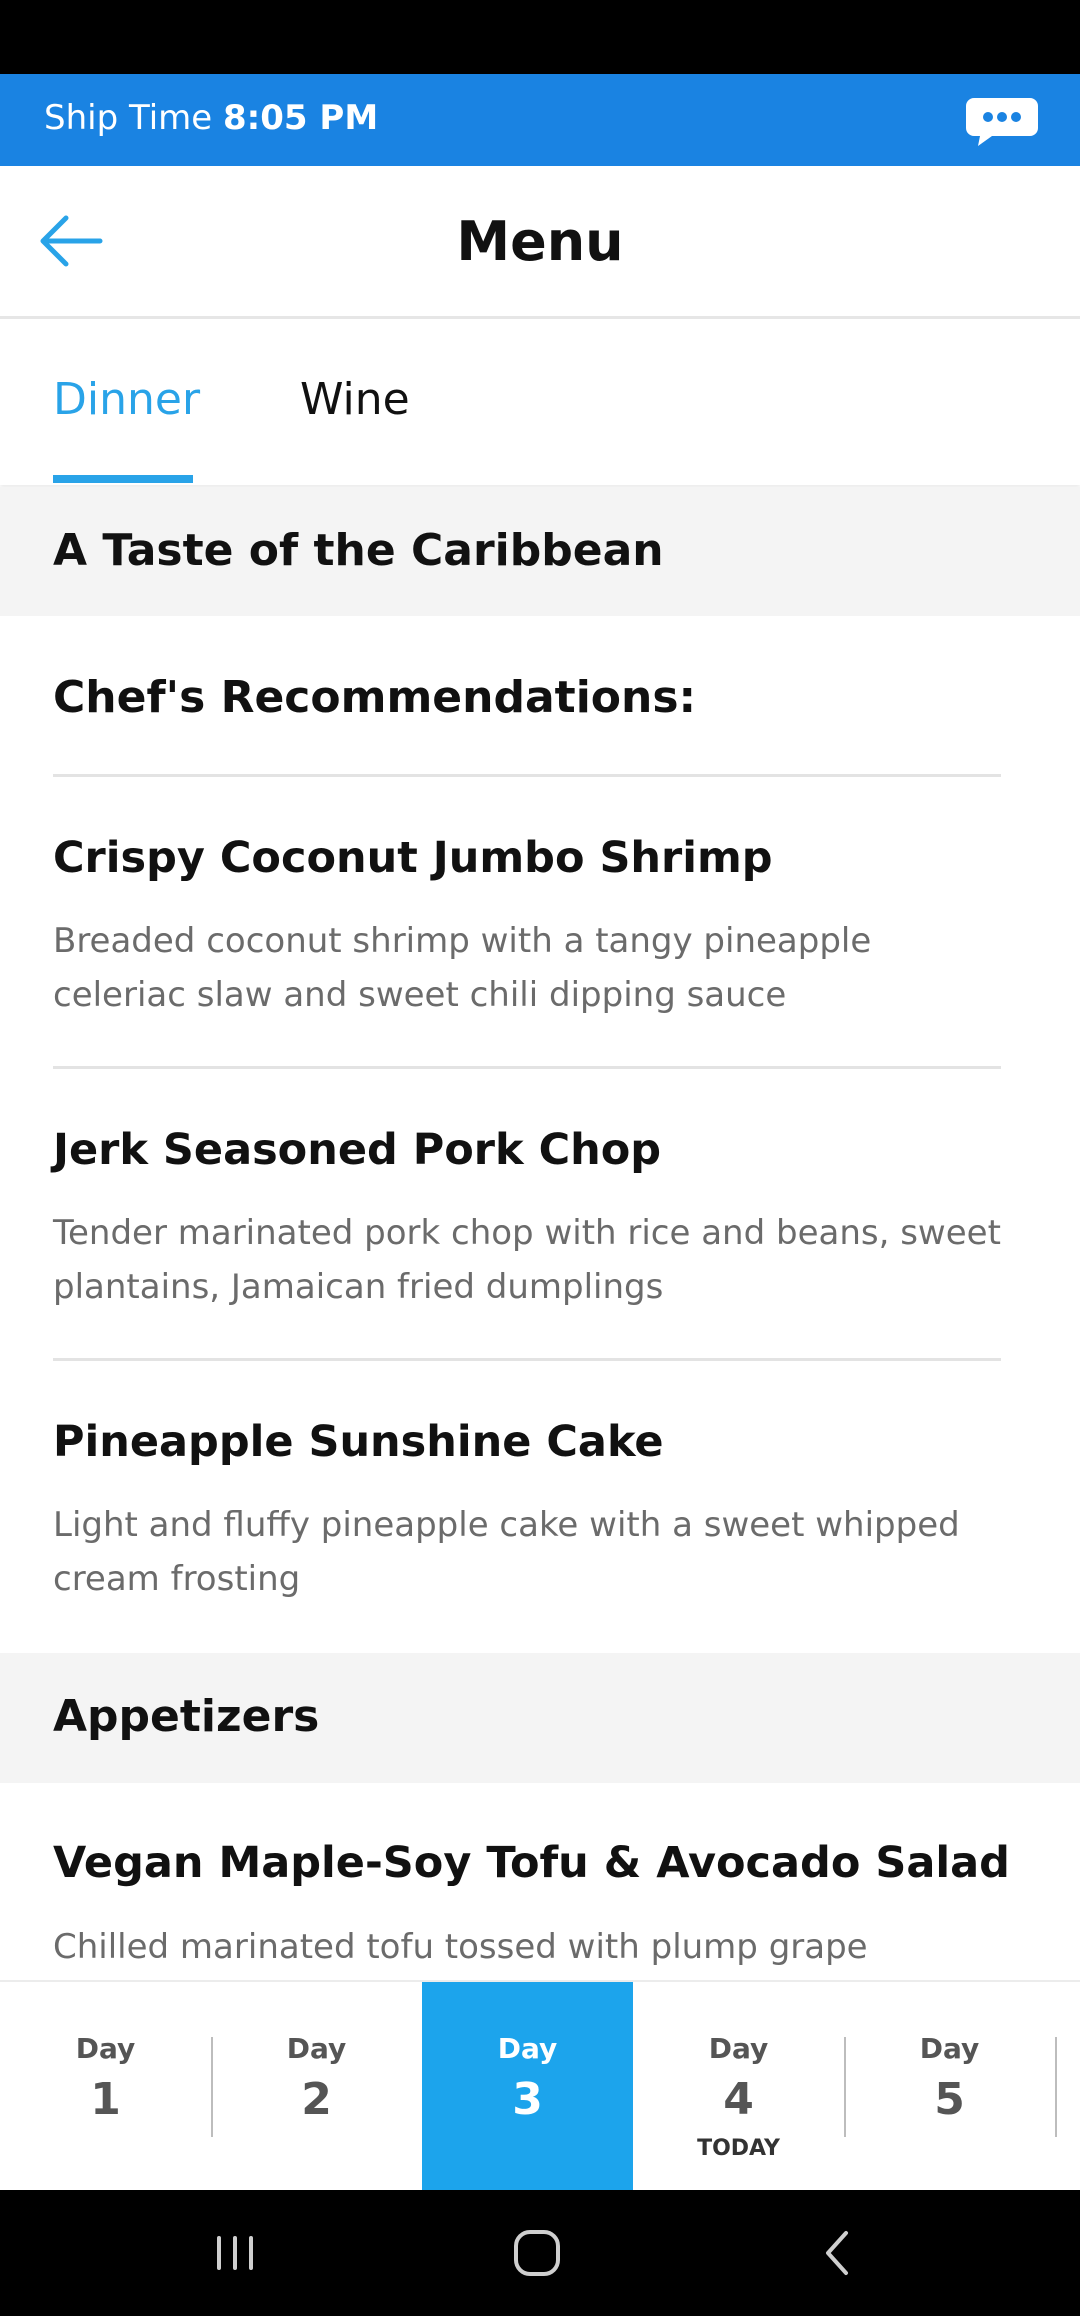  Describe the element at coordinates (738, 2148) in the screenshot. I see `today-badge: TODAY` at that location.